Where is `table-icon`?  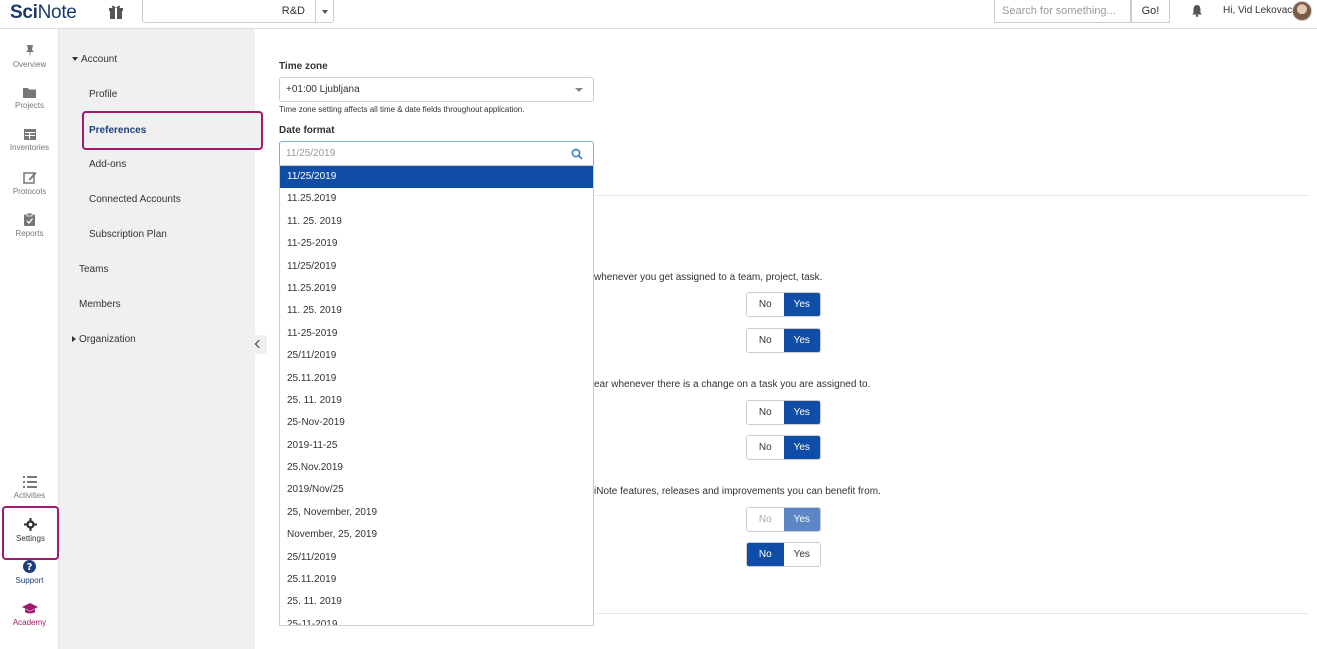
table-icon is located at coordinates (29, 134).